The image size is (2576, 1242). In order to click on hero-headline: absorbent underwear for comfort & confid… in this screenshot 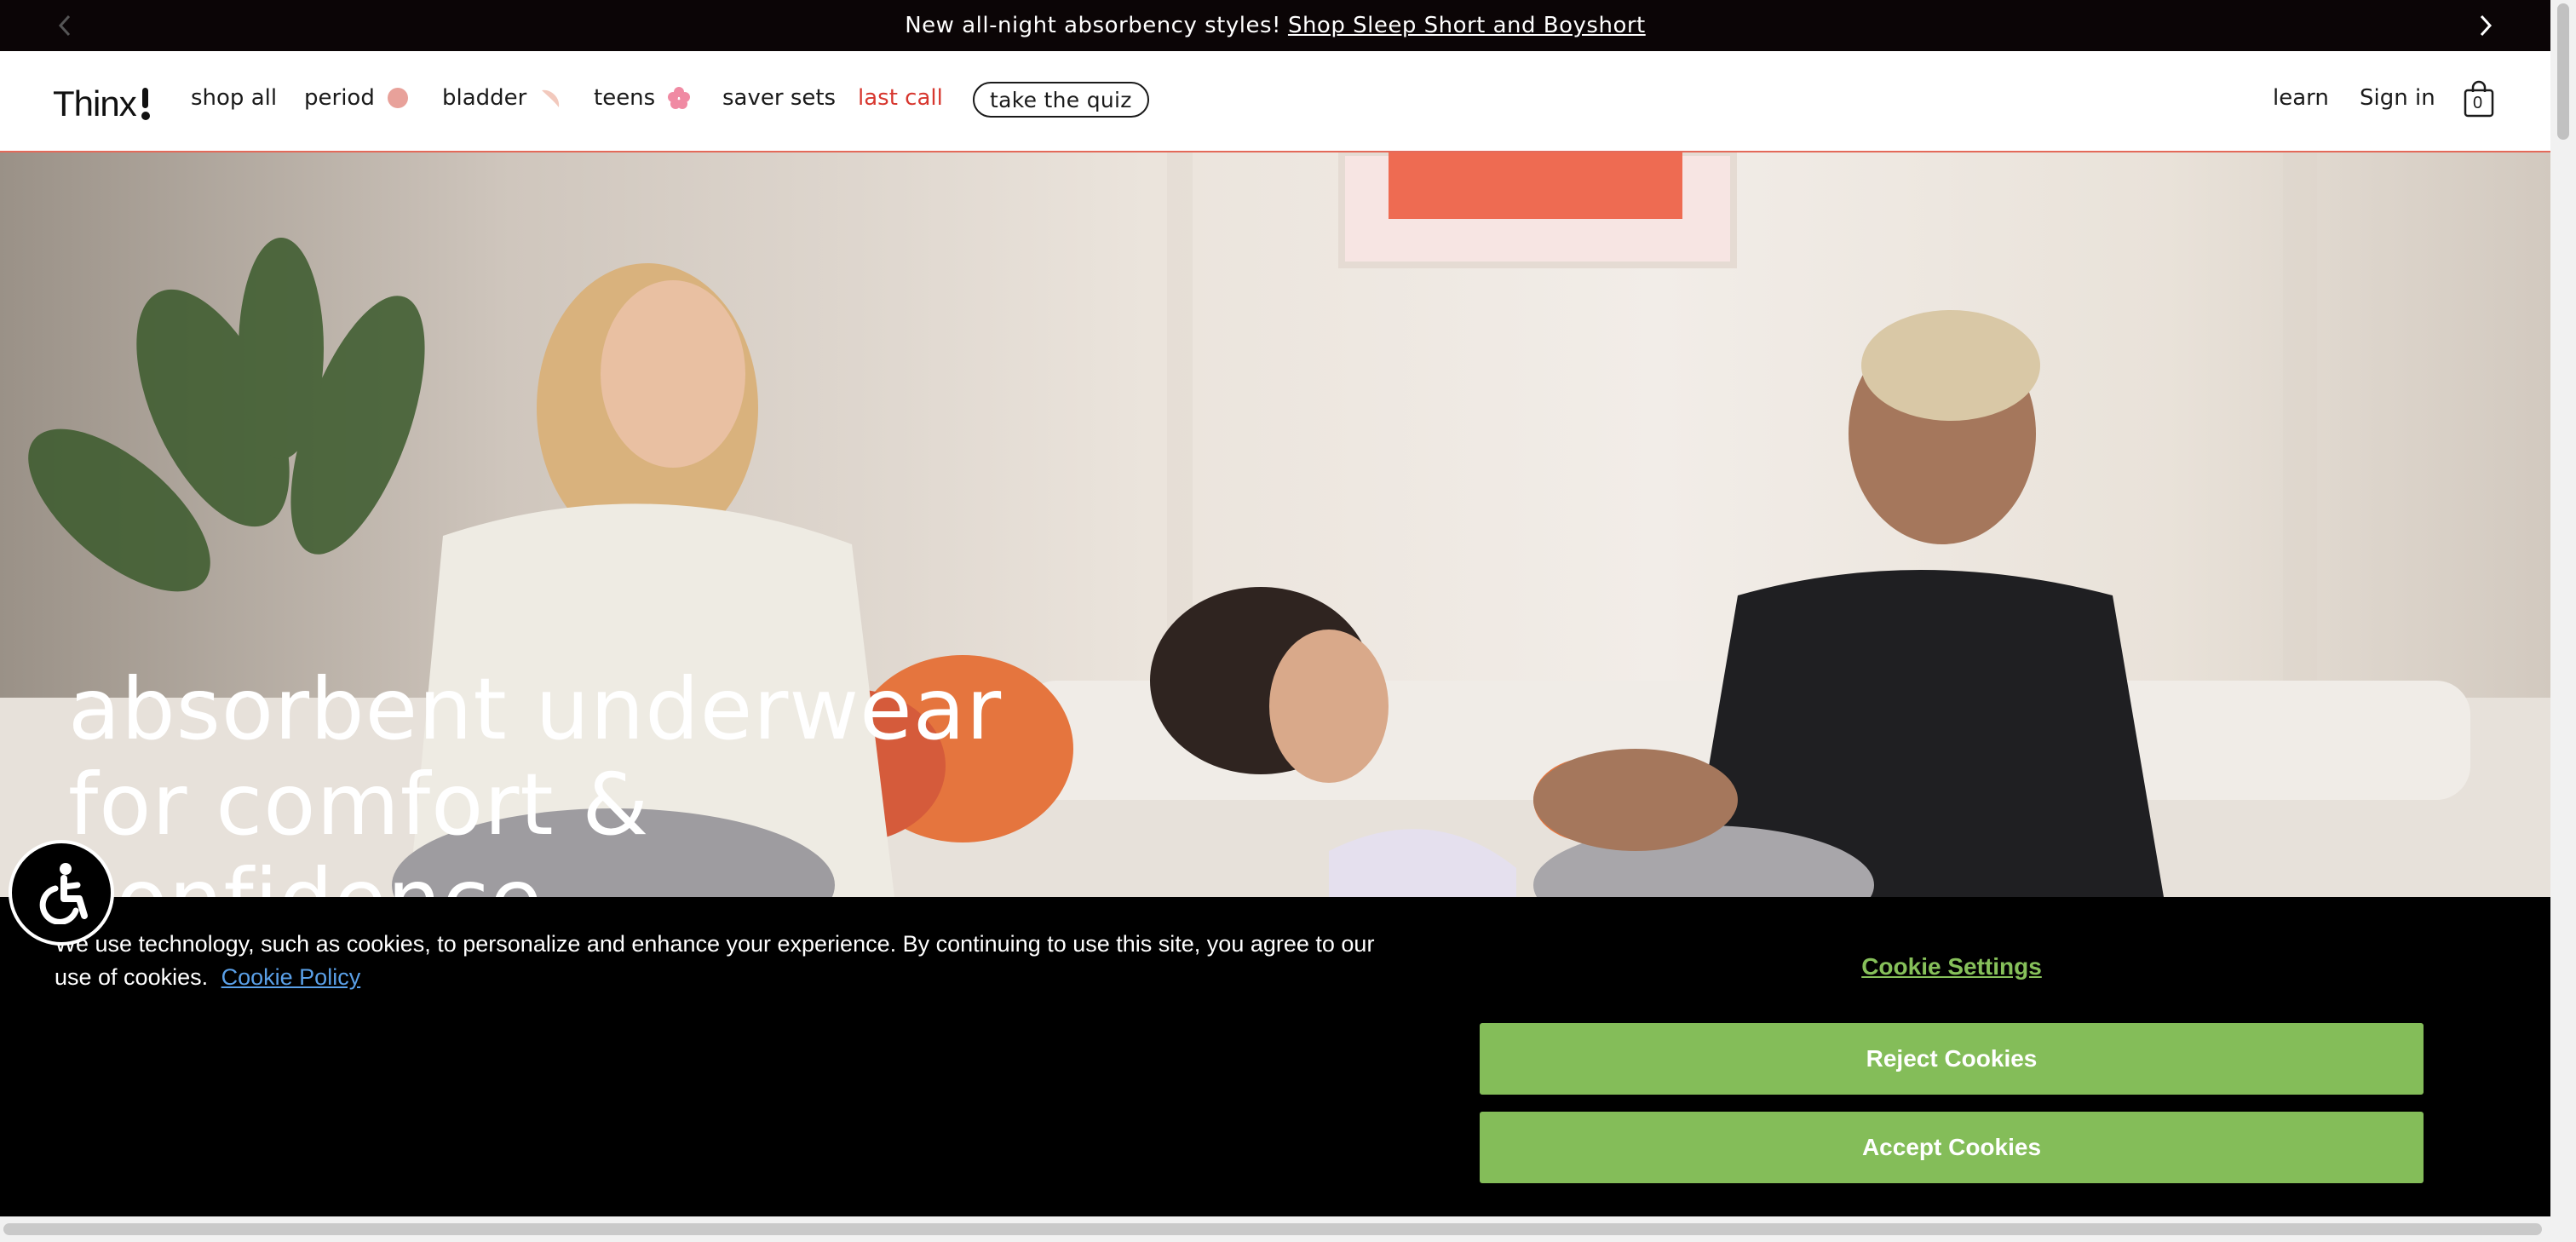, I will do `click(535, 778)`.